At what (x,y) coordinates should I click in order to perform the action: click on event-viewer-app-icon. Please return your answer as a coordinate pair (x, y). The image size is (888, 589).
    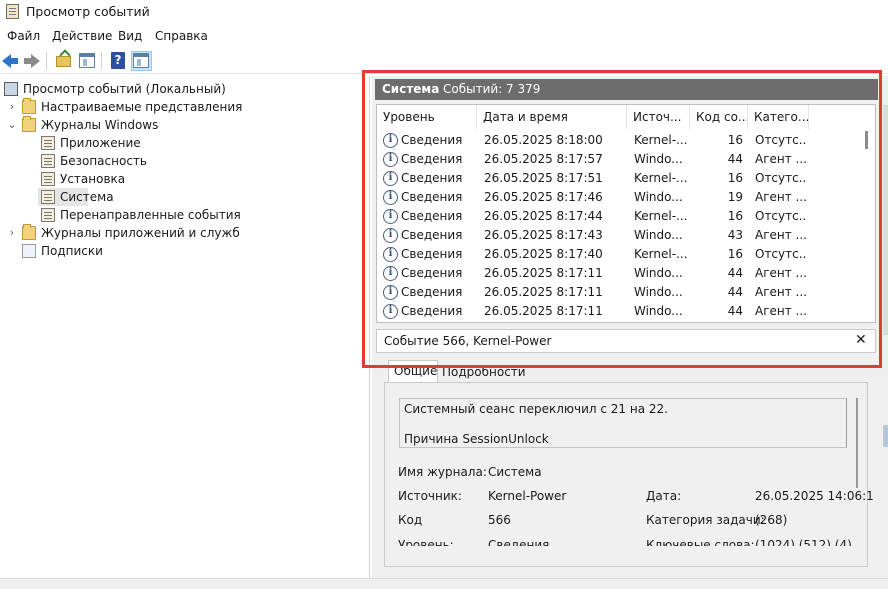
    Looking at the image, I should click on (12, 11).